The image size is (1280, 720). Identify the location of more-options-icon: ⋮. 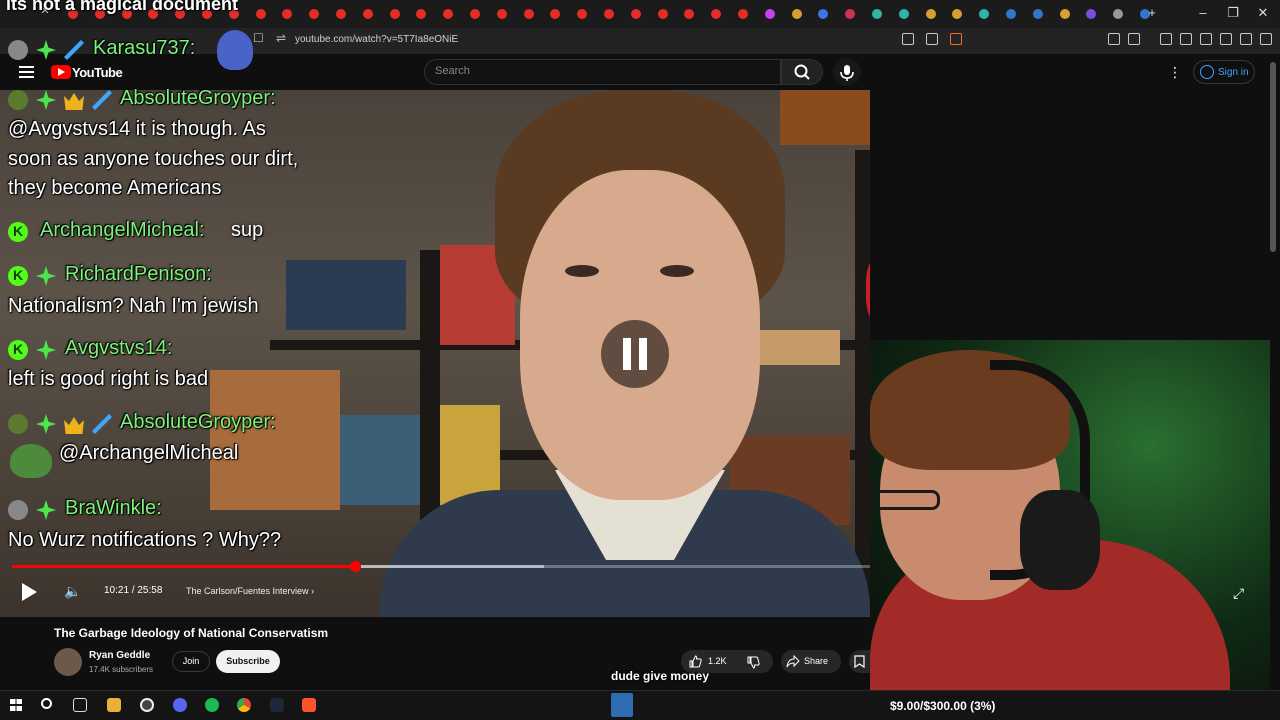
(1175, 72).